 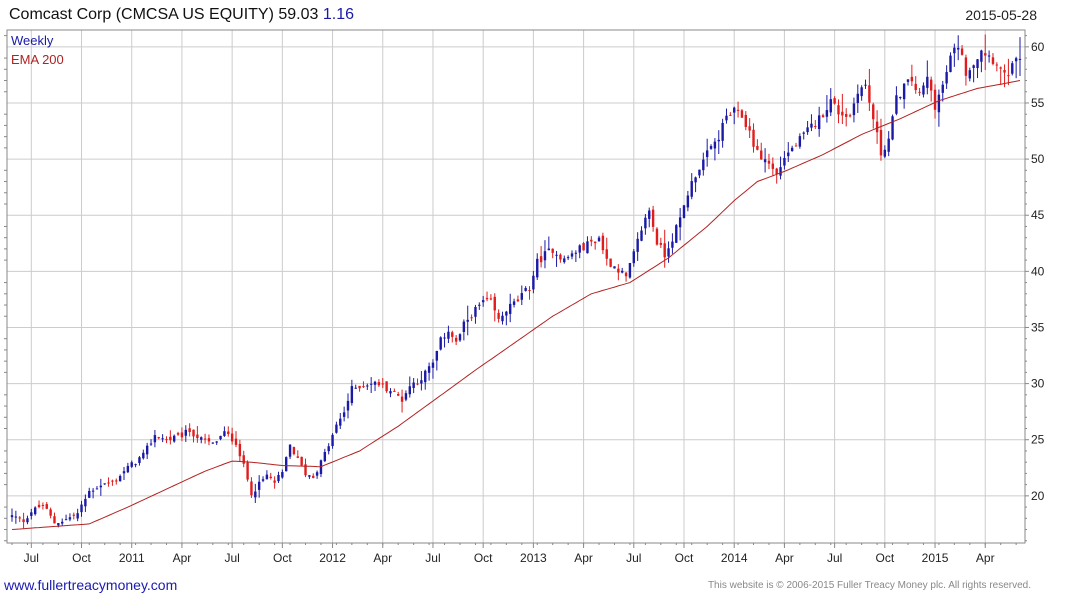 I want to click on y-tick-label: 60, so click(x=1038, y=47).